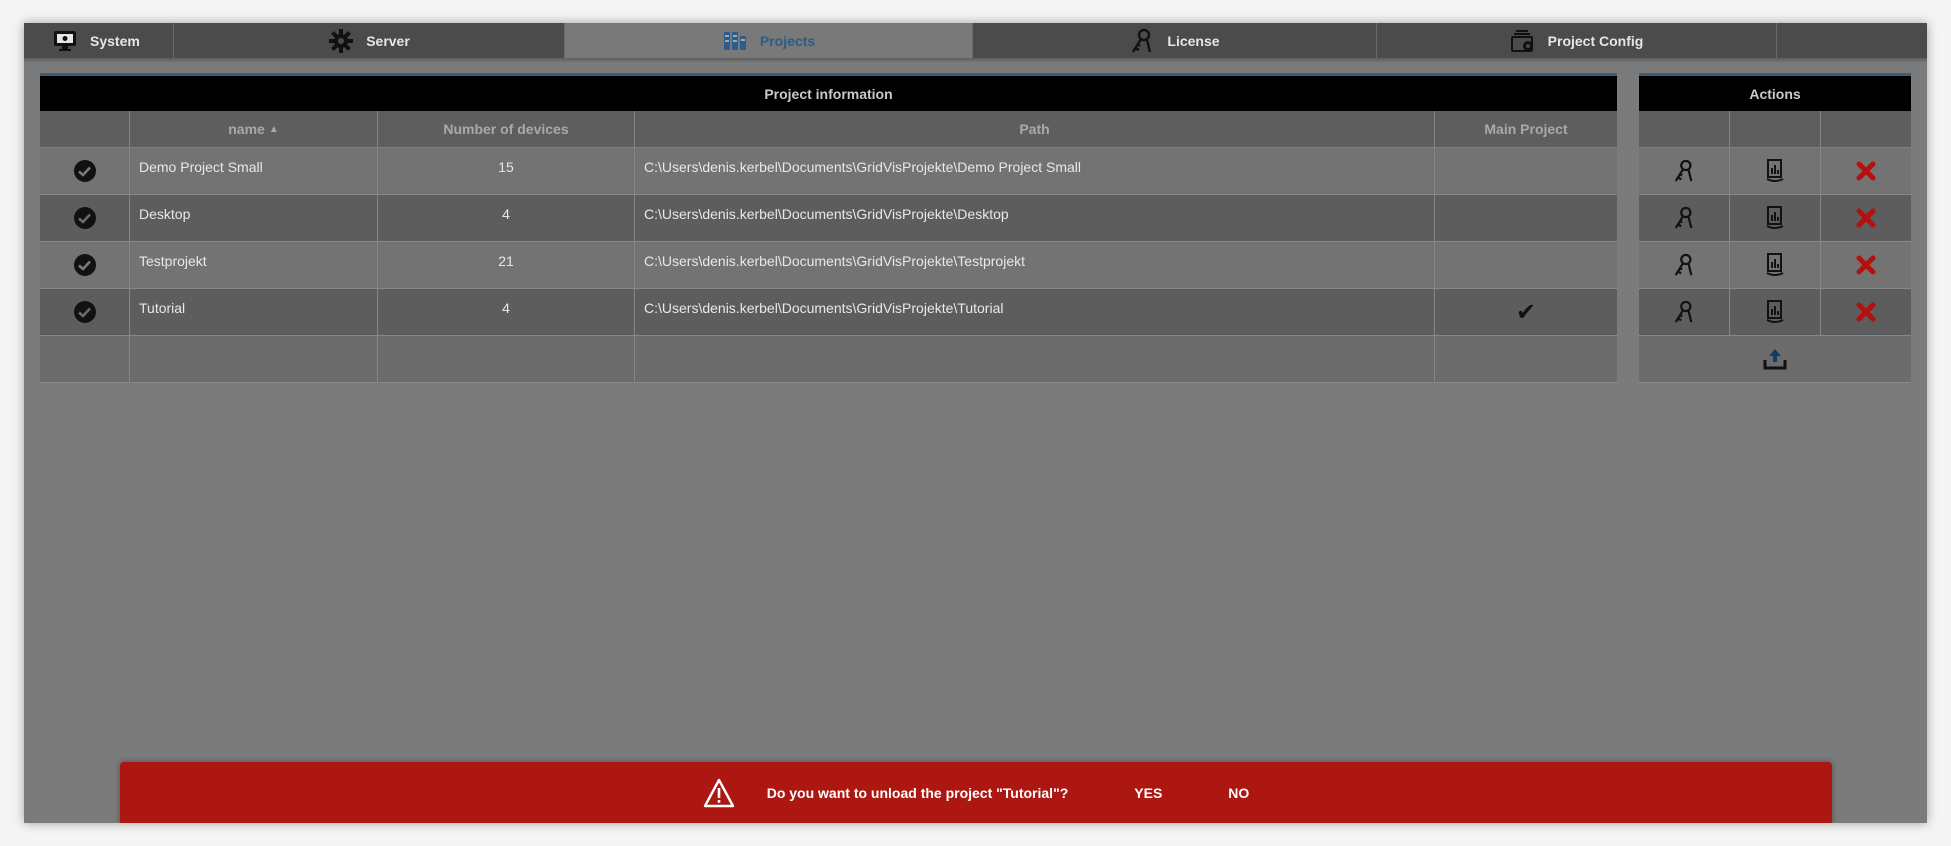 Image resolution: width=1951 pixels, height=846 pixels. Describe the element at coordinates (1238, 793) in the screenshot. I see `no-button: NO` at that location.